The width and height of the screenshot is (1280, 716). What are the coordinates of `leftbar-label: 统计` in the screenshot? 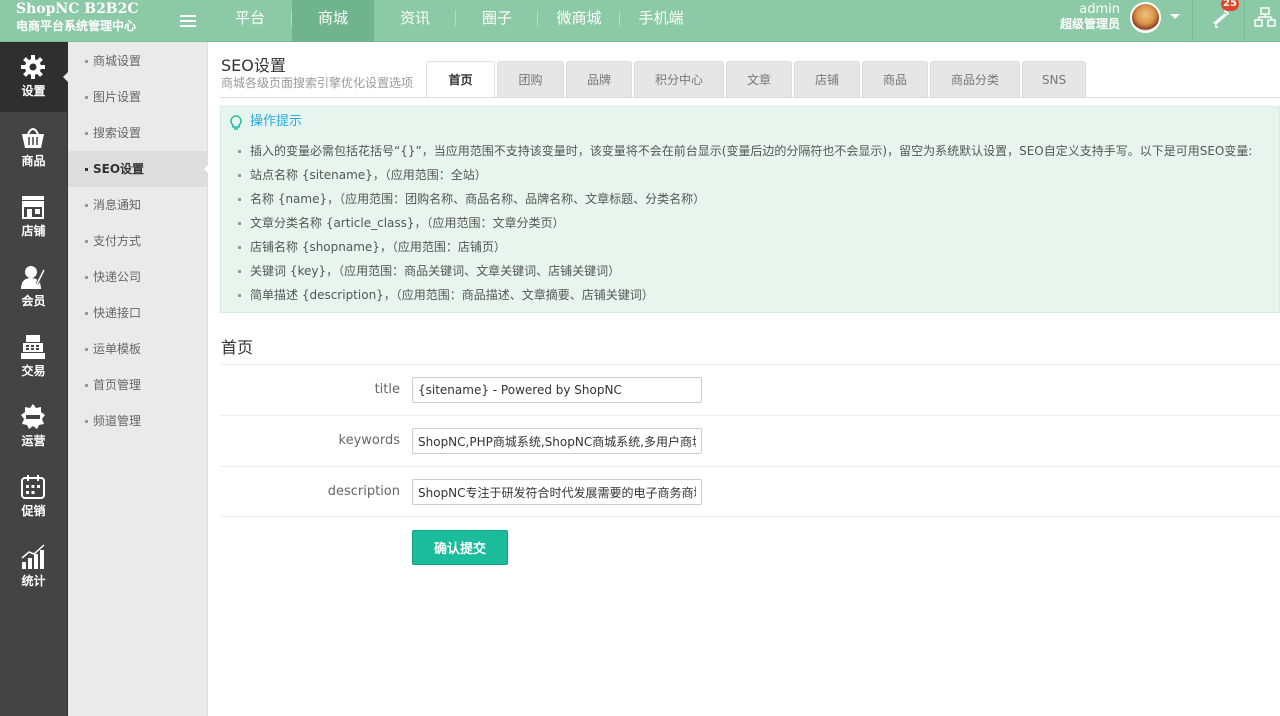 It's located at (33, 581).